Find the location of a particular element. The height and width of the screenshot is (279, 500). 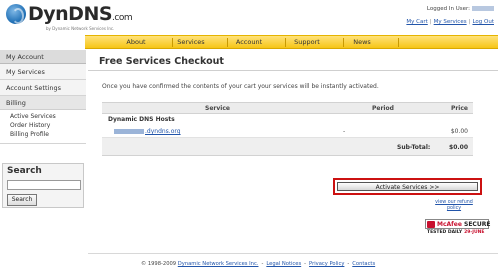

my-cart-link: My Cart is located at coordinates (416, 22).